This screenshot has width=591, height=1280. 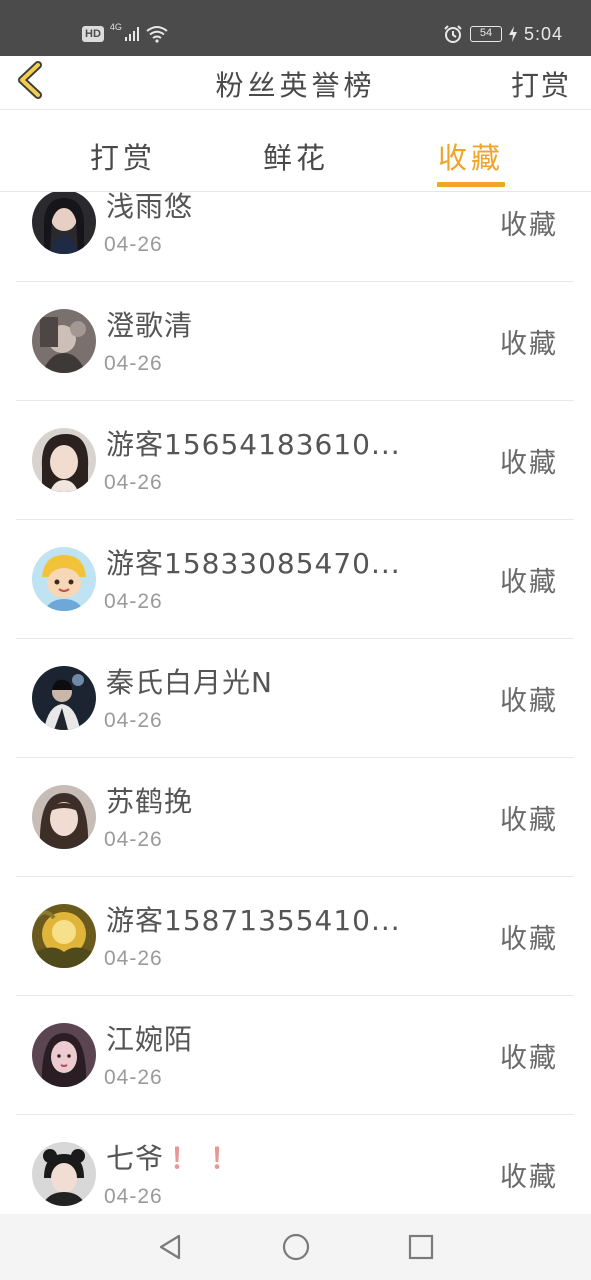 I want to click on list-item: 游客15833085470... 04-26 收藏, so click(x=295, y=579).